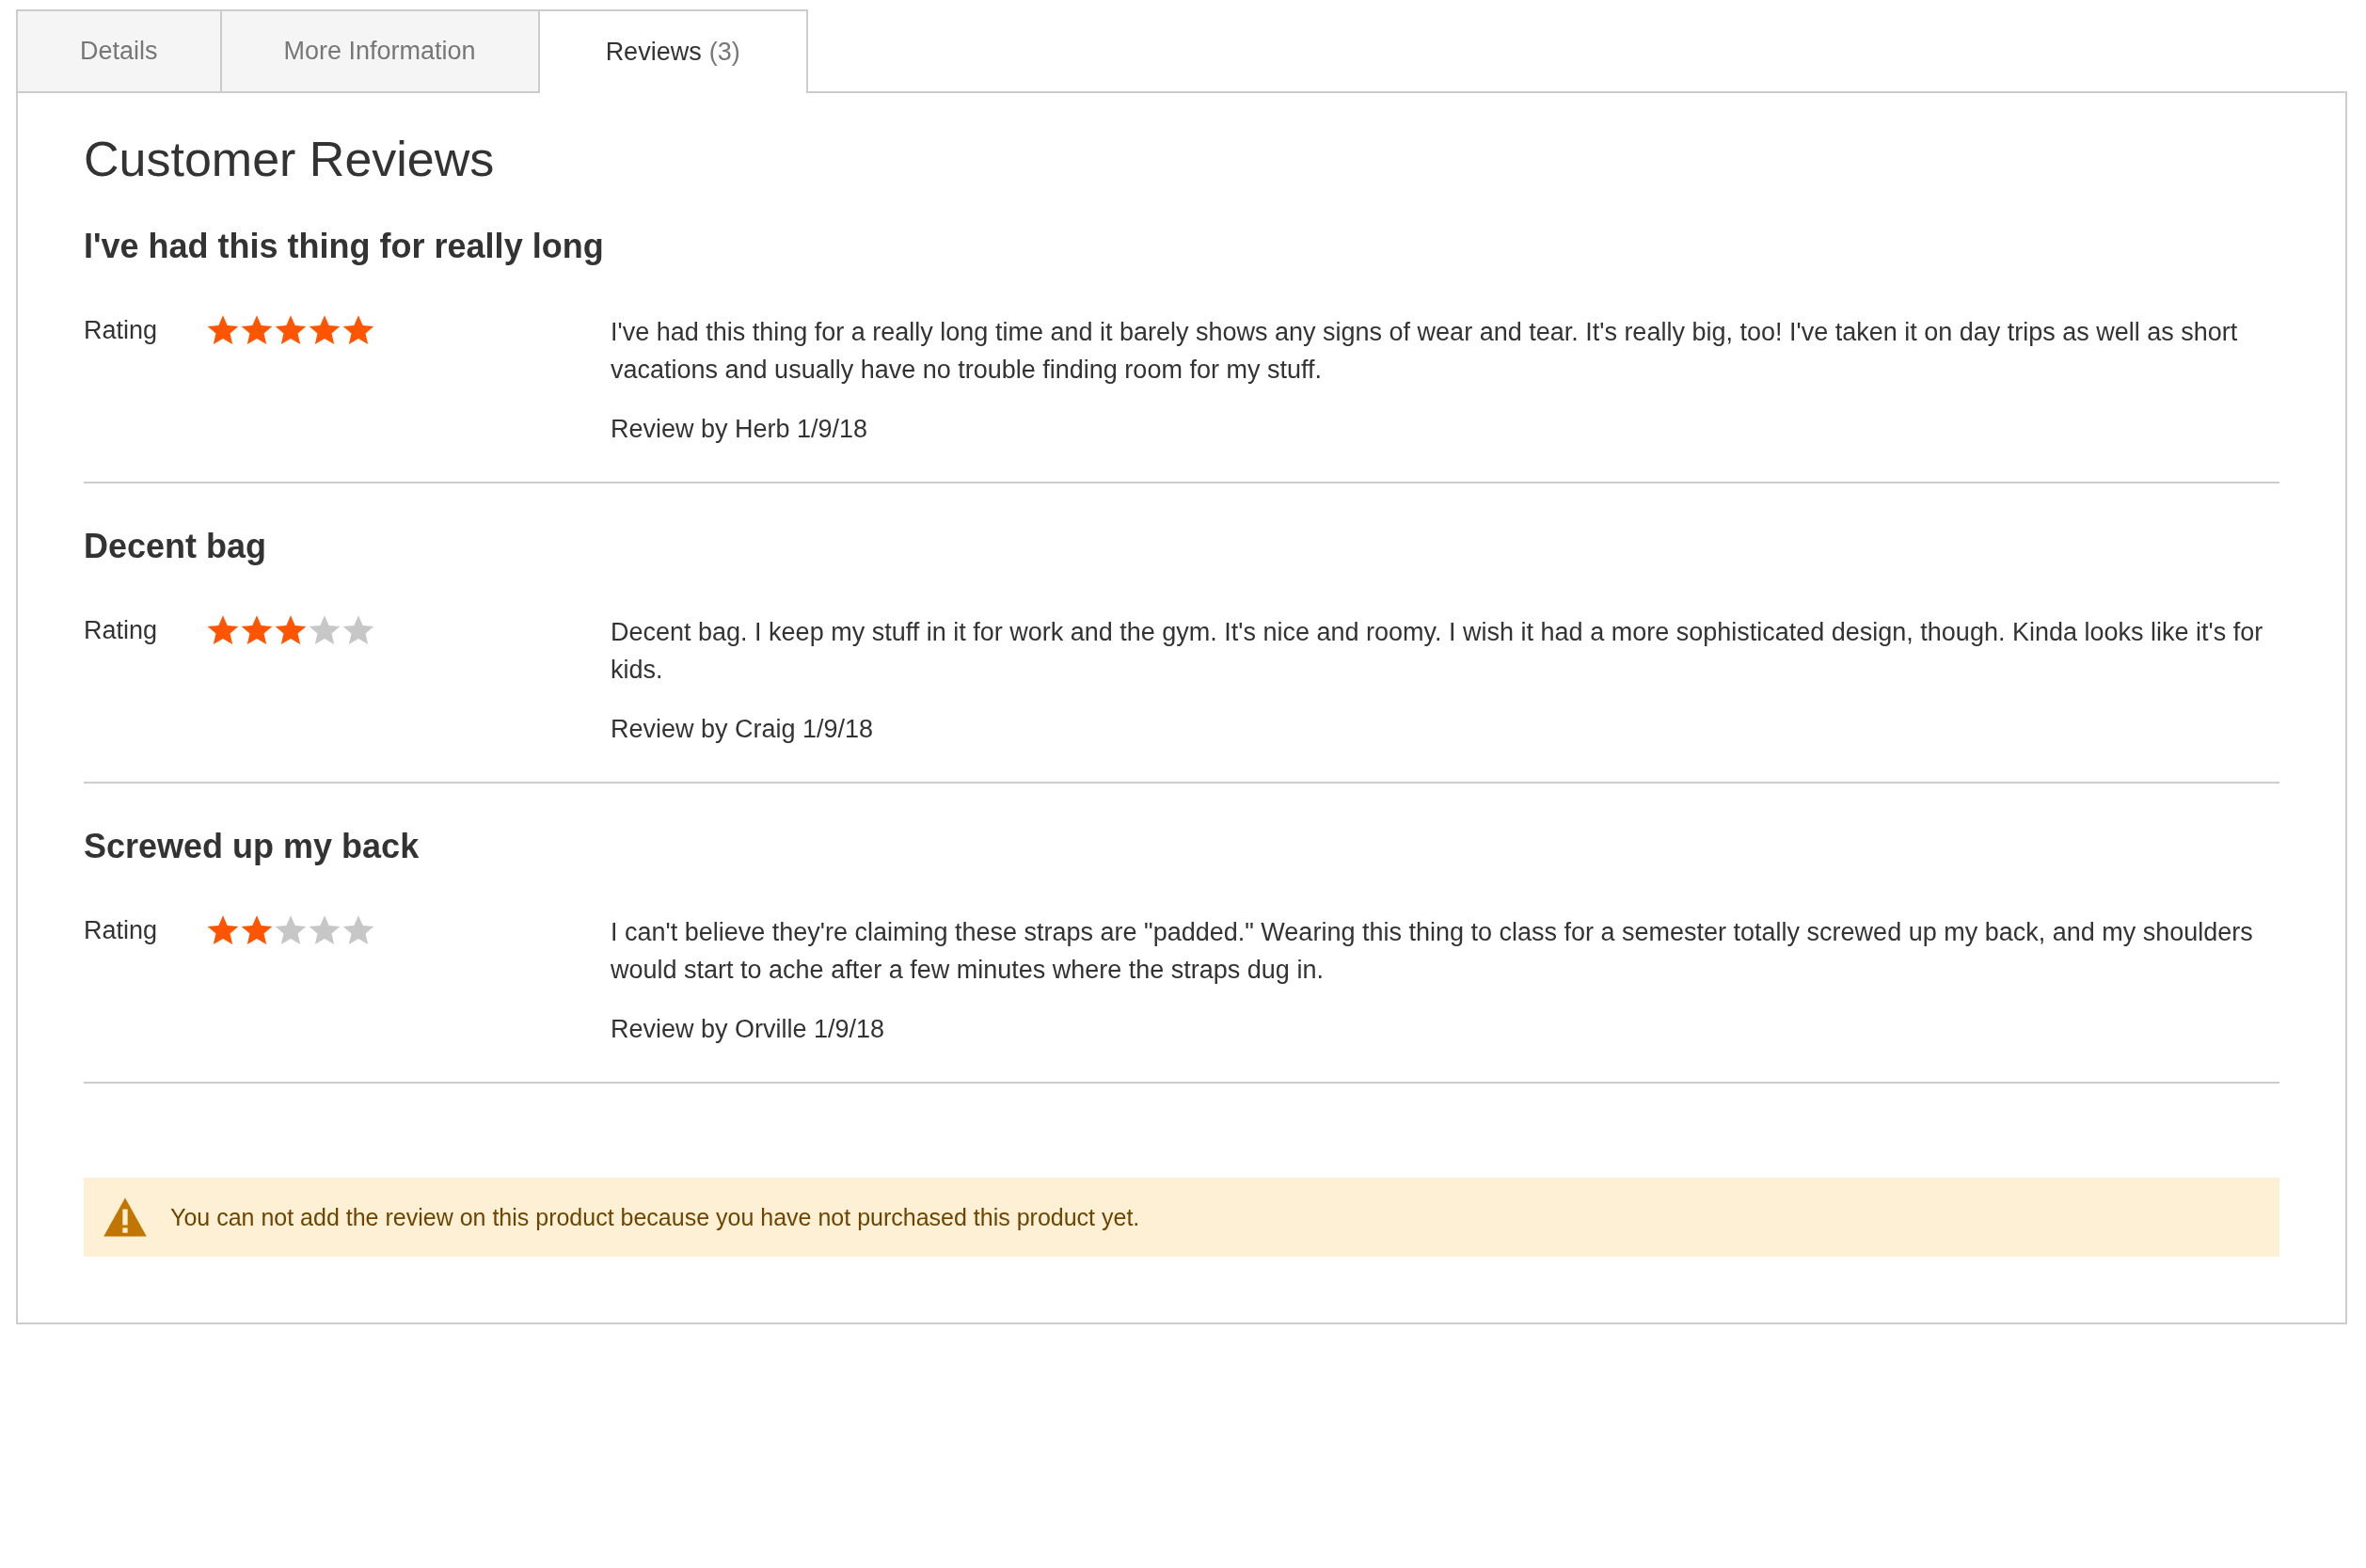 Image resolution: width=2366 pixels, height=1568 pixels. What do you see at coordinates (344, 246) in the screenshot?
I see `review-title: I've had this thing for really long` at bounding box center [344, 246].